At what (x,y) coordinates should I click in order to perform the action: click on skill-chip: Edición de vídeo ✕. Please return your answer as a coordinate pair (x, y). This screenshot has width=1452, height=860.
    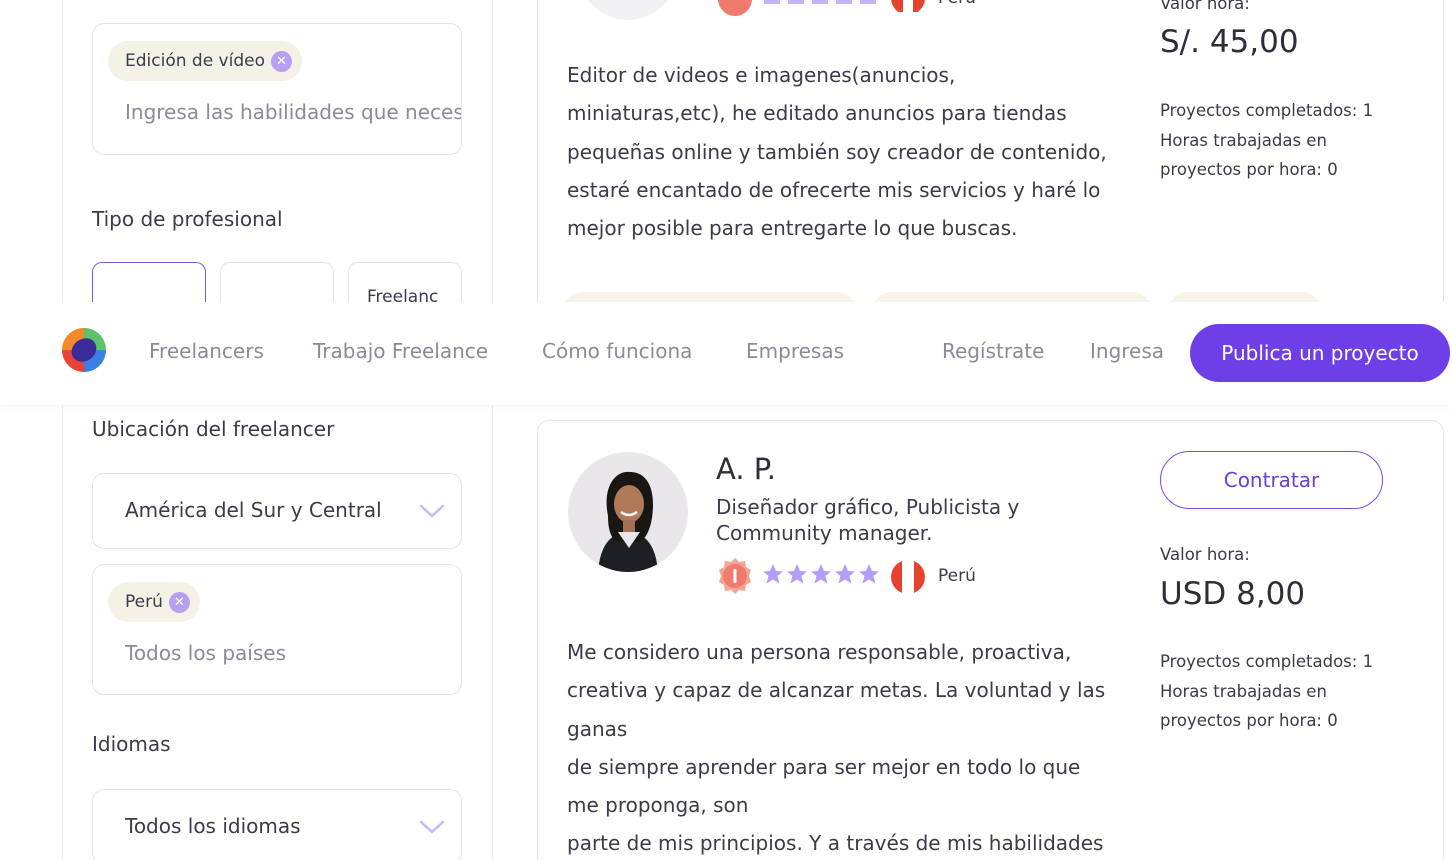
    Looking at the image, I should click on (205, 61).